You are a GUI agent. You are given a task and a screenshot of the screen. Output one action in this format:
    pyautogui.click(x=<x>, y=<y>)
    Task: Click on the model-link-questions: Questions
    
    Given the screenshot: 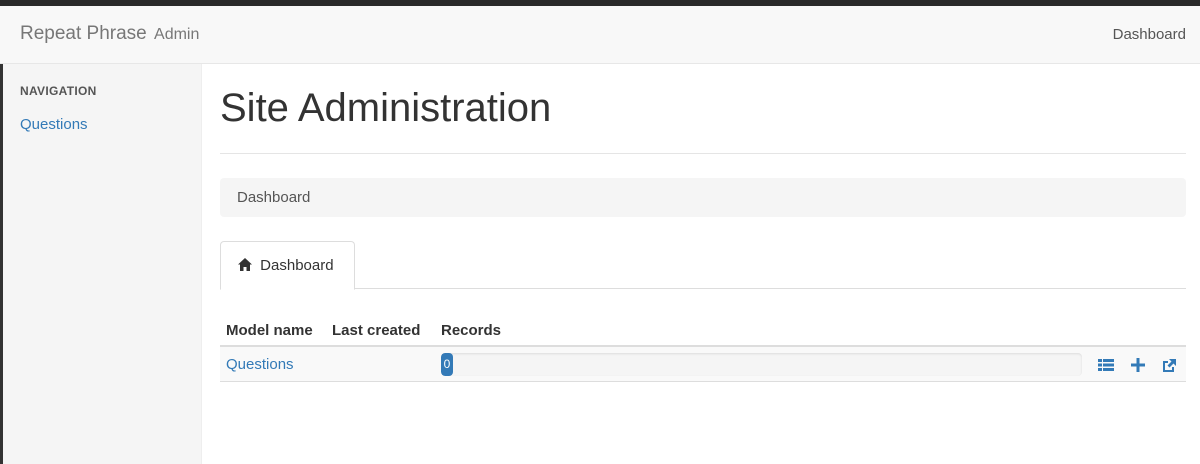 What is the action you would take?
    pyautogui.click(x=260, y=364)
    